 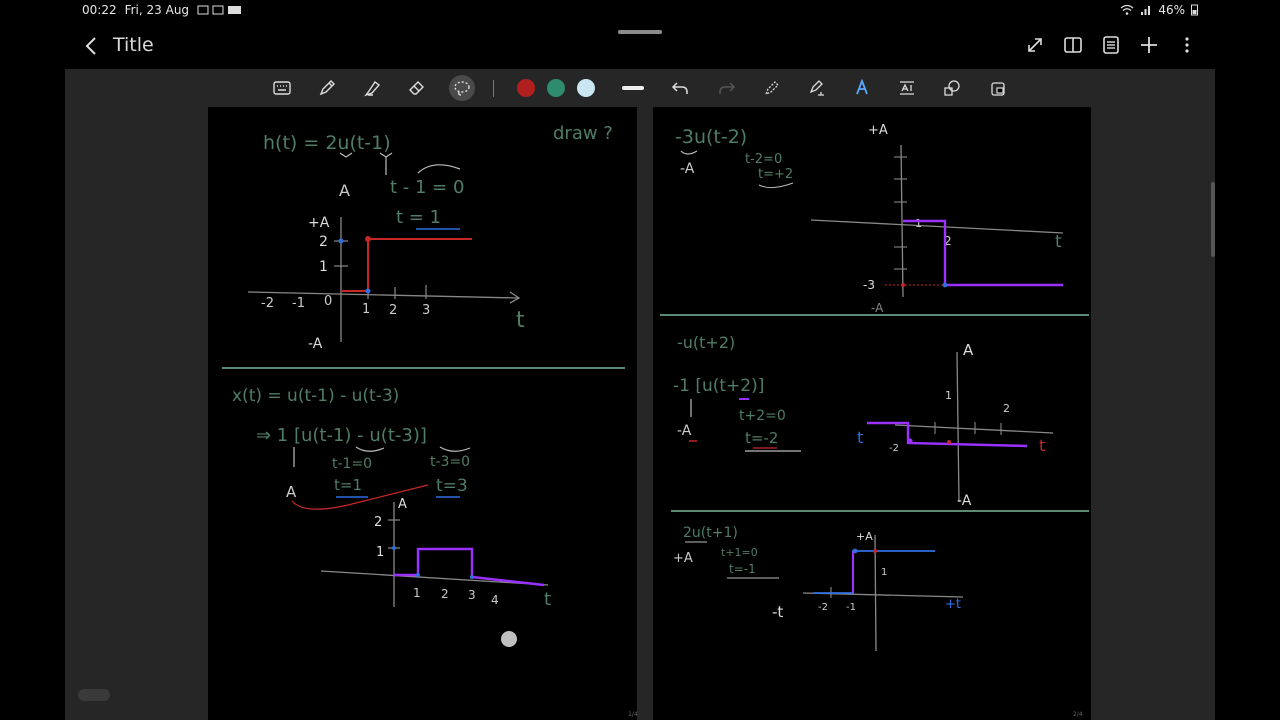 I want to click on y-1-label: 1, so click(x=323, y=267).